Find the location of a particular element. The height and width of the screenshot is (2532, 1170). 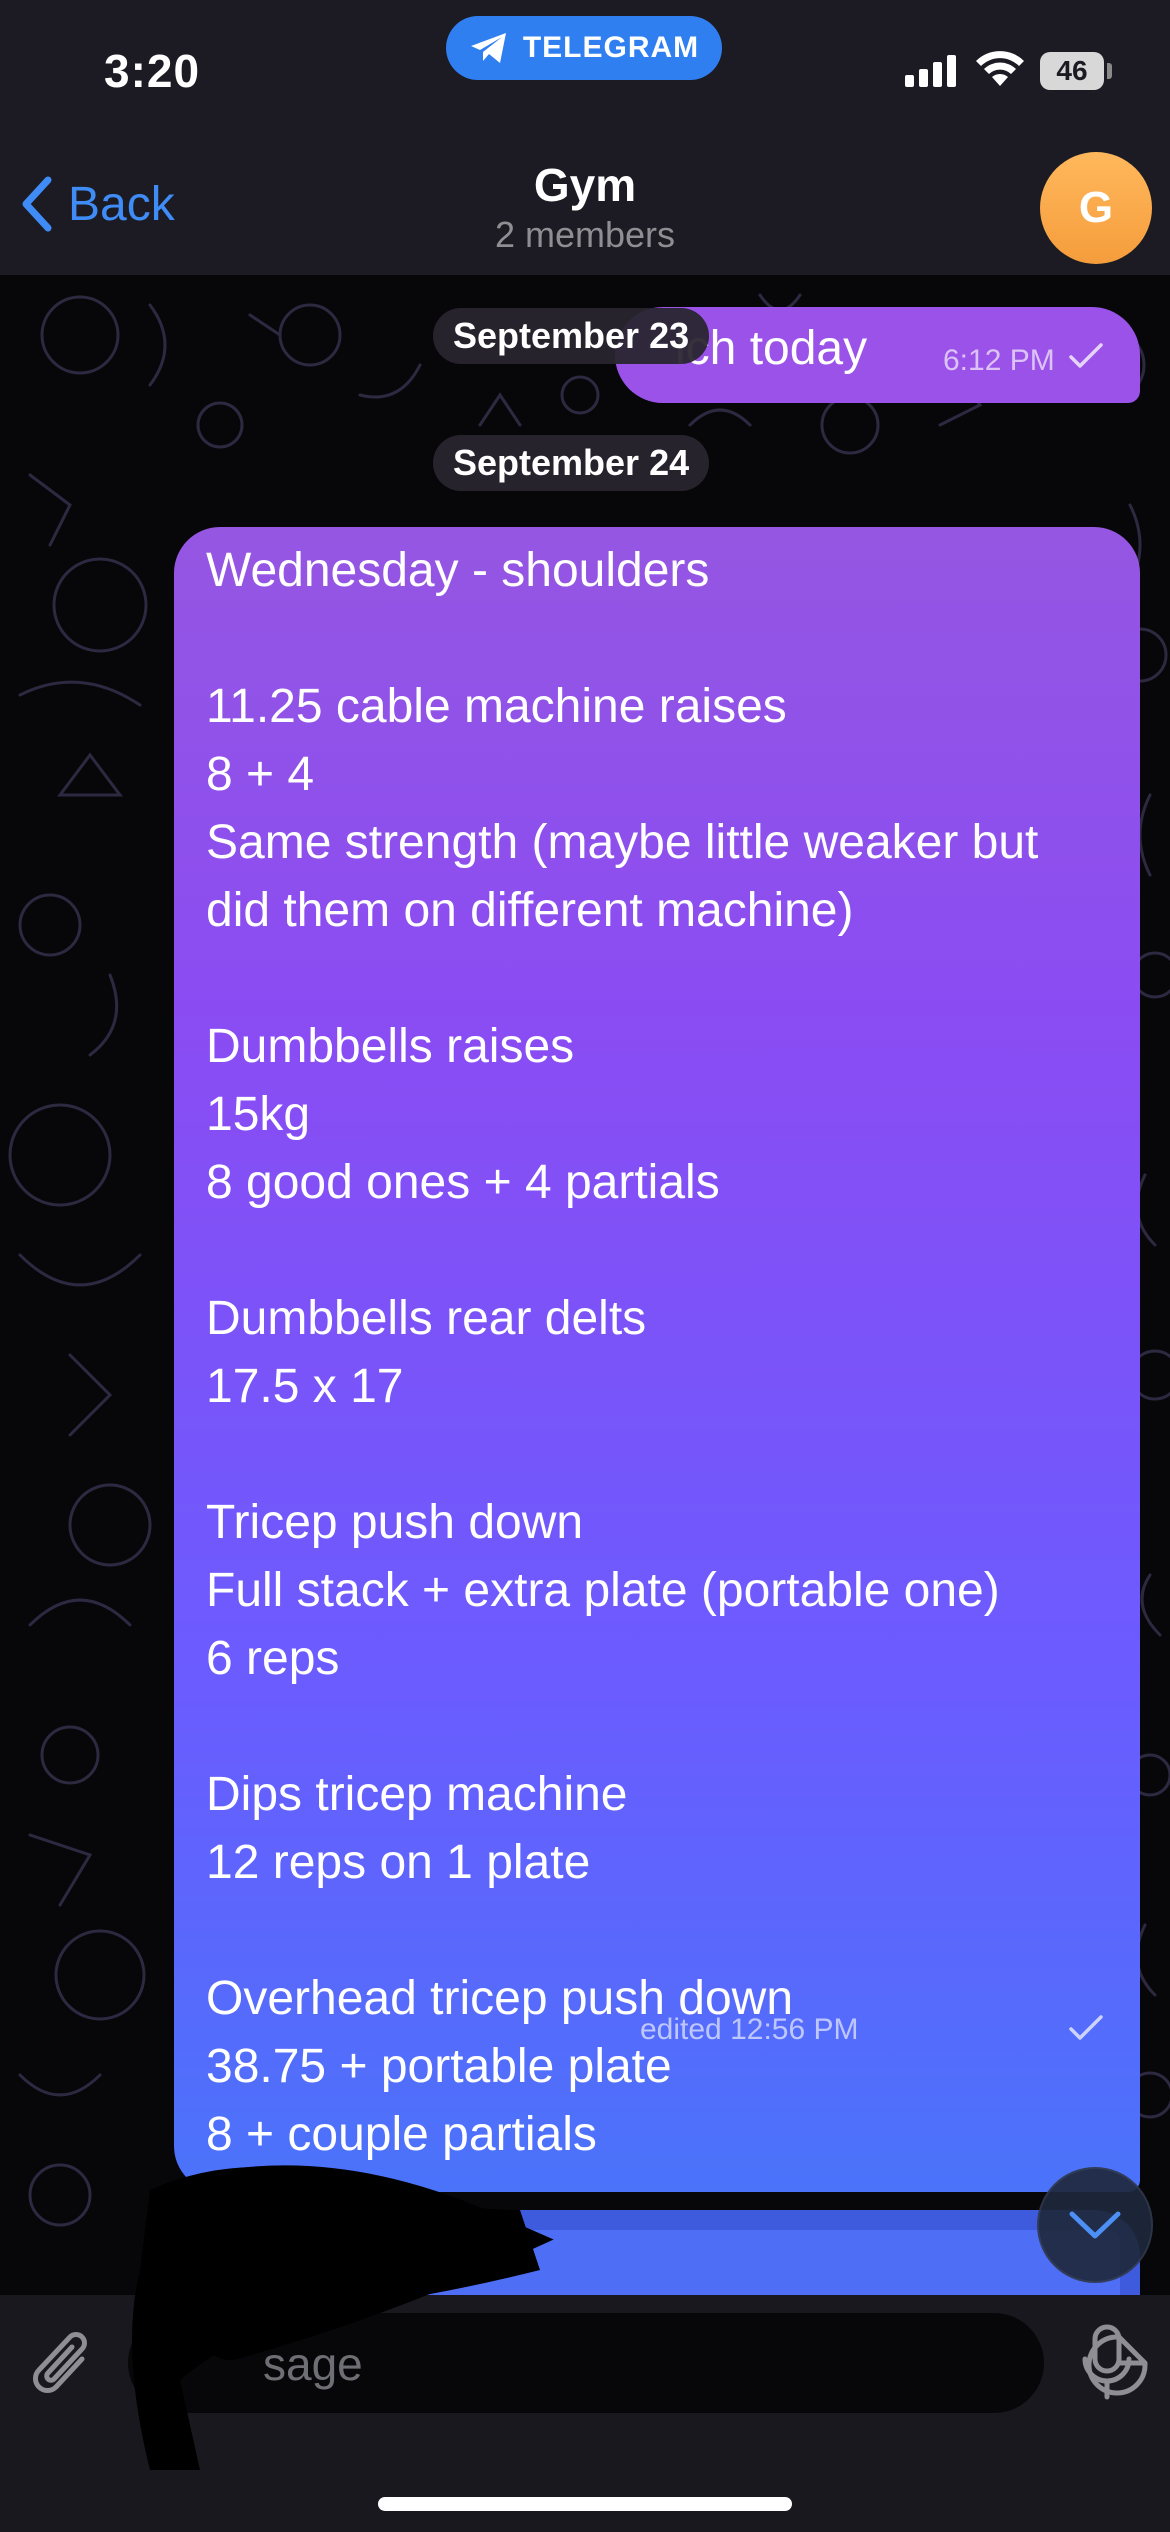

microphone-icon is located at coordinates (1107, 2363).